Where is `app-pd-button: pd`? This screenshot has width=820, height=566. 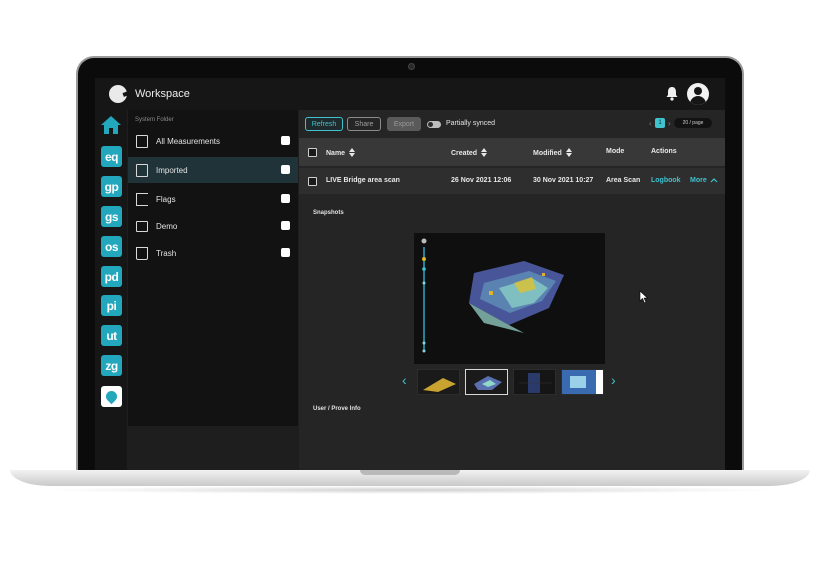 app-pd-button: pd is located at coordinates (111, 276).